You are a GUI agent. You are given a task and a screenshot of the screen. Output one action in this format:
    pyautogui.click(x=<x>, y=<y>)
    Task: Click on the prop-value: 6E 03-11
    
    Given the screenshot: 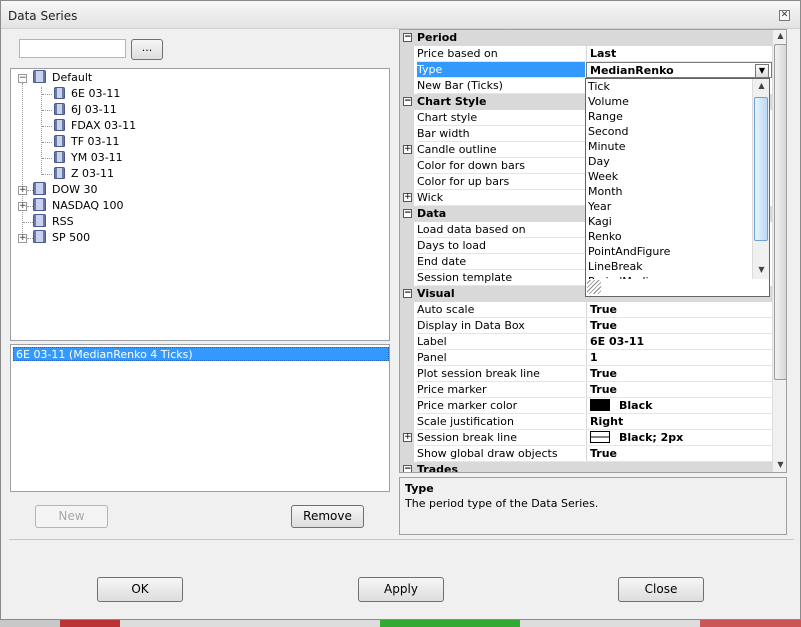 What is the action you would take?
    pyautogui.click(x=679, y=342)
    